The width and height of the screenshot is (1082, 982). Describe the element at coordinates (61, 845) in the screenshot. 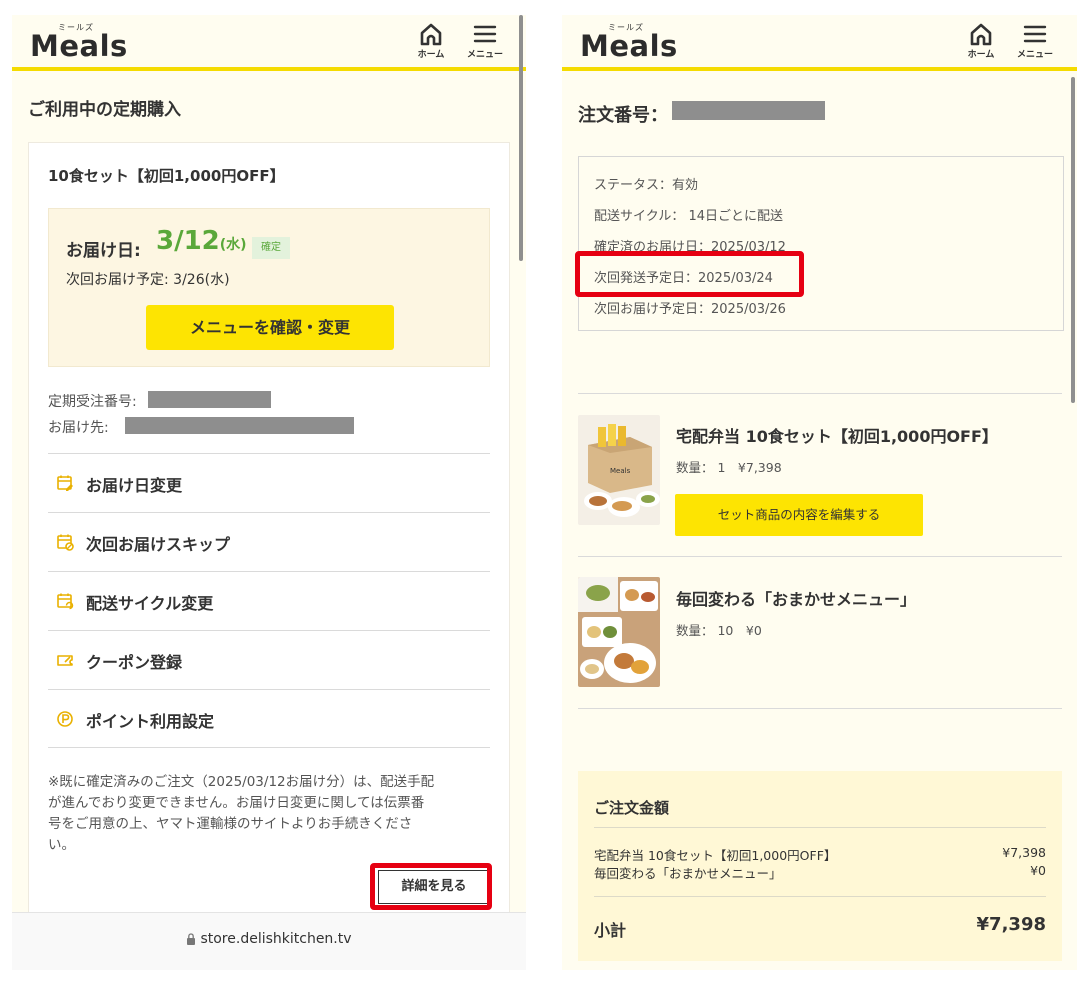

I see `notice-line: い。` at that location.